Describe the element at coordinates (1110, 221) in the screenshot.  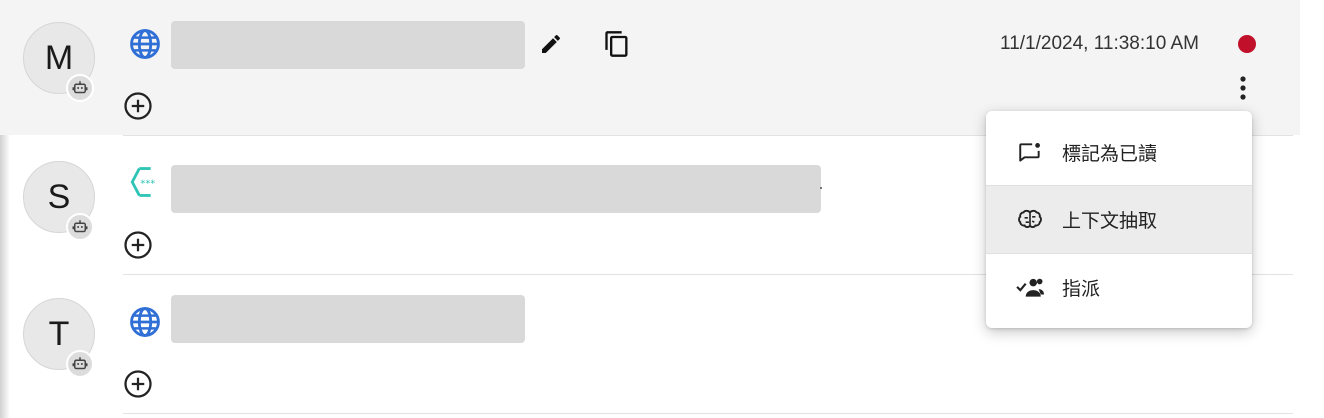
I see `menu-item-label: 上下文抽取` at that location.